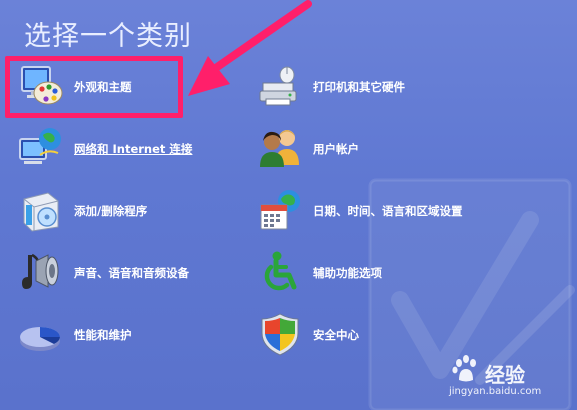 This screenshot has height=410, width=577. Describe the element at coordinates (108, 36) in the screenshot. I see `page-title: 选择一个类别` at that location.